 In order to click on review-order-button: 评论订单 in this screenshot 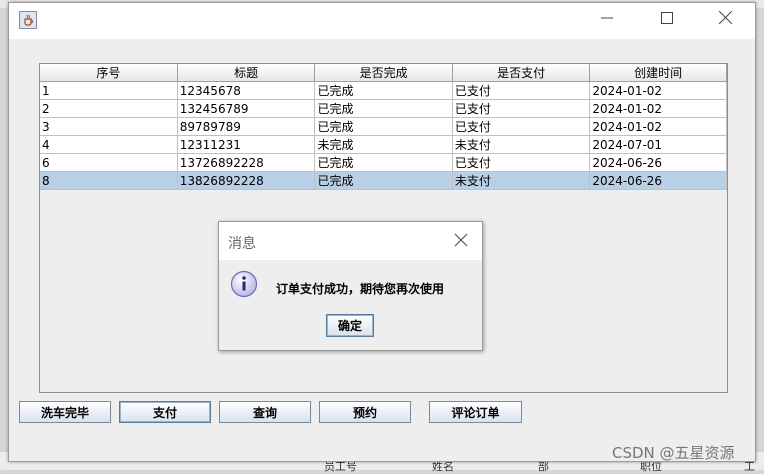, I will do `click(475, 412)`.